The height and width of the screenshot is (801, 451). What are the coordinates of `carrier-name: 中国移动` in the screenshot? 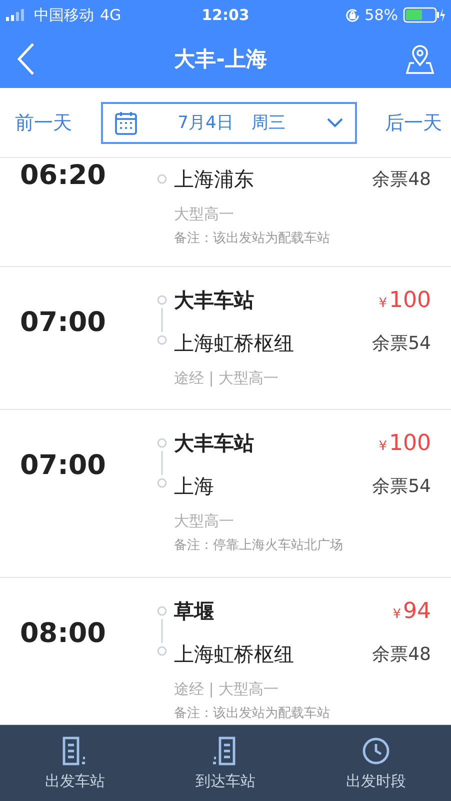 It's located at (64, 15).